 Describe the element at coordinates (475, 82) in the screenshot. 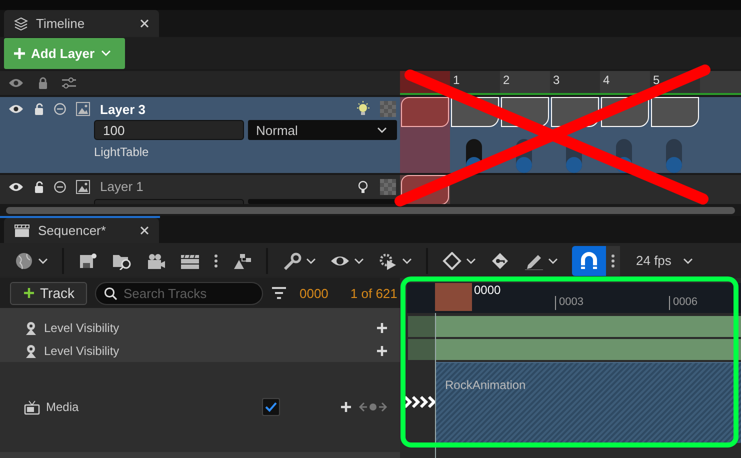

I see `frame-number: 1` at that location.